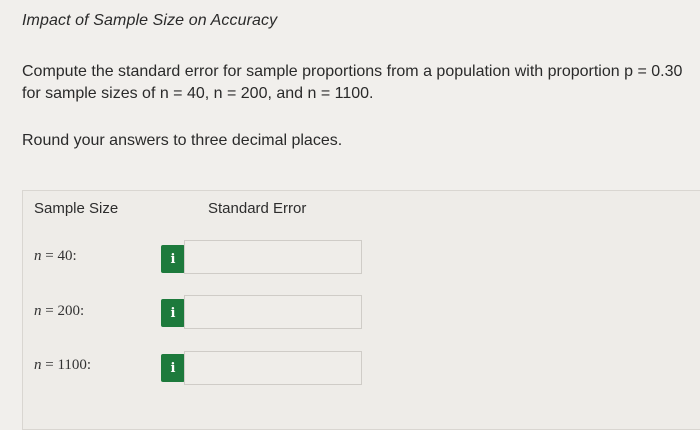 The width and height of the screenshot is (700, 430). I want to click on row-label-n200: n = 200:, so click(59, 311).